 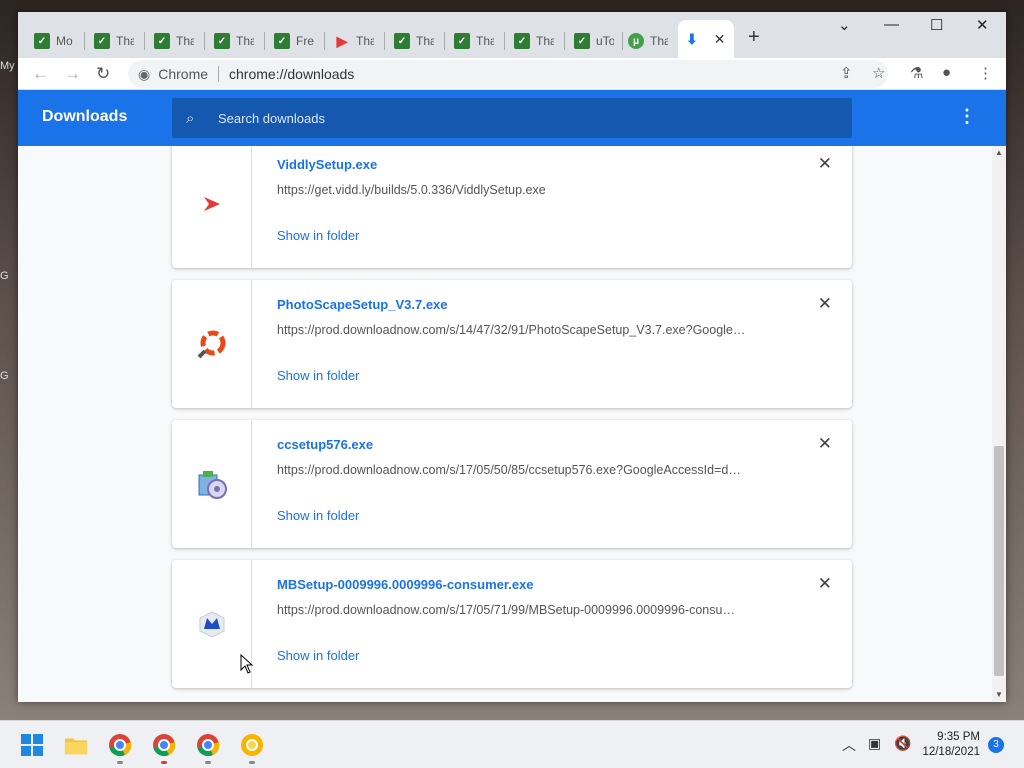 I want to click on tab-downloads-active: ⬇ ✕, so click(x=706, y=39).